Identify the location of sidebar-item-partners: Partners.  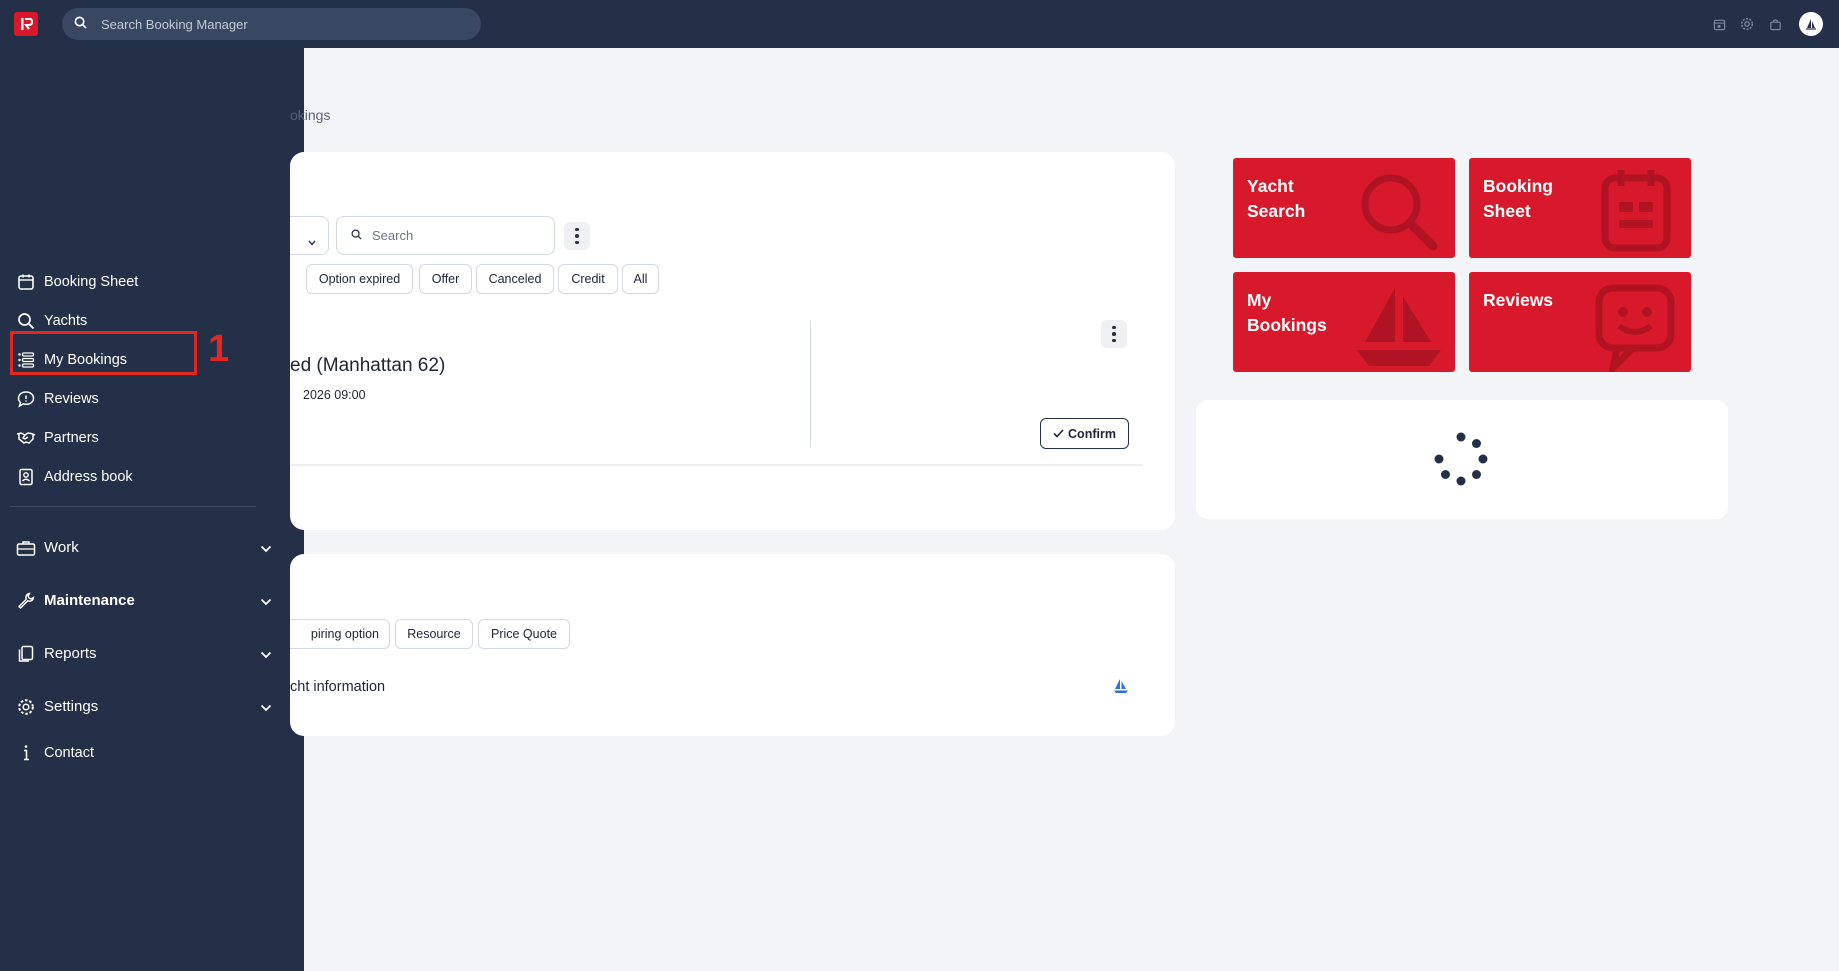
(152, 437).